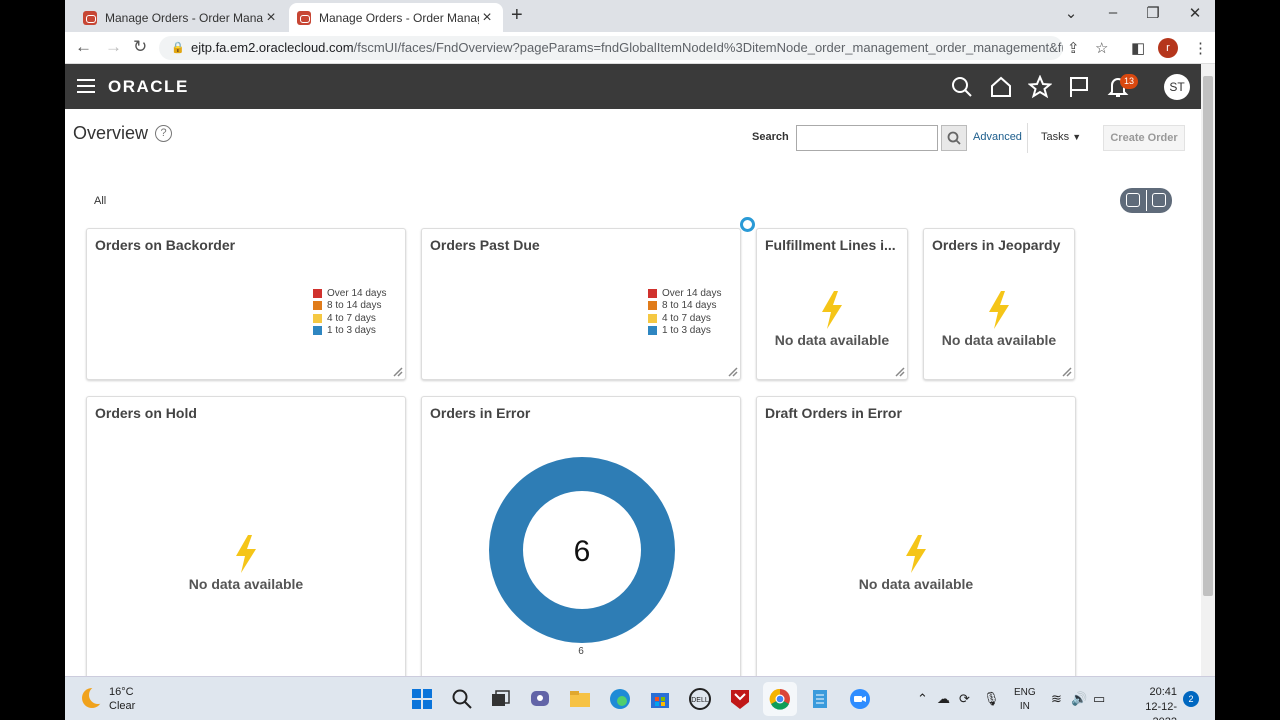  I want to click on notepad-icon, so click(820, 699).